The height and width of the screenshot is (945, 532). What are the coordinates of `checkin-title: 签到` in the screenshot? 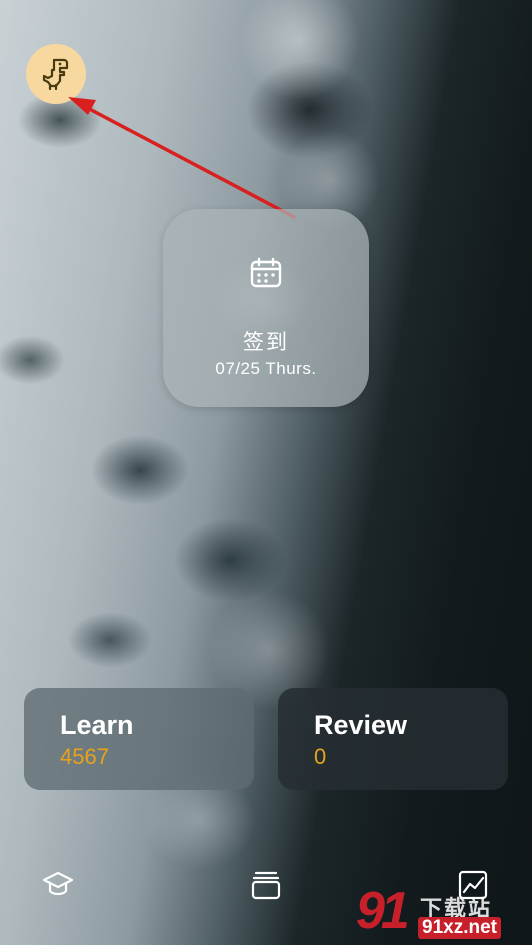 It's located at (266, 342).